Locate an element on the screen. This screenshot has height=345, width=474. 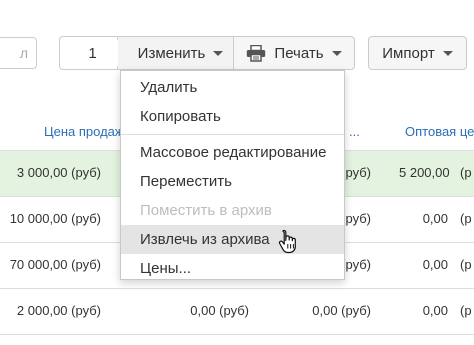
price-value: 10 000,00 (руб) is located at coordinates (55, 218).